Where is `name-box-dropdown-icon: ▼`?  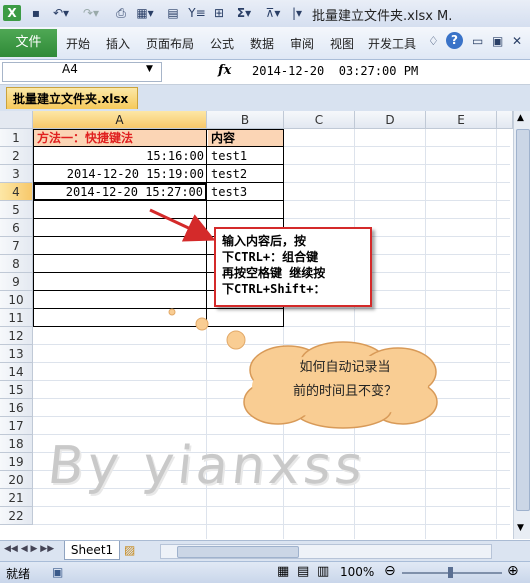
name-box-dropdown-icon: ▼ is located at coordinates (149, 69).